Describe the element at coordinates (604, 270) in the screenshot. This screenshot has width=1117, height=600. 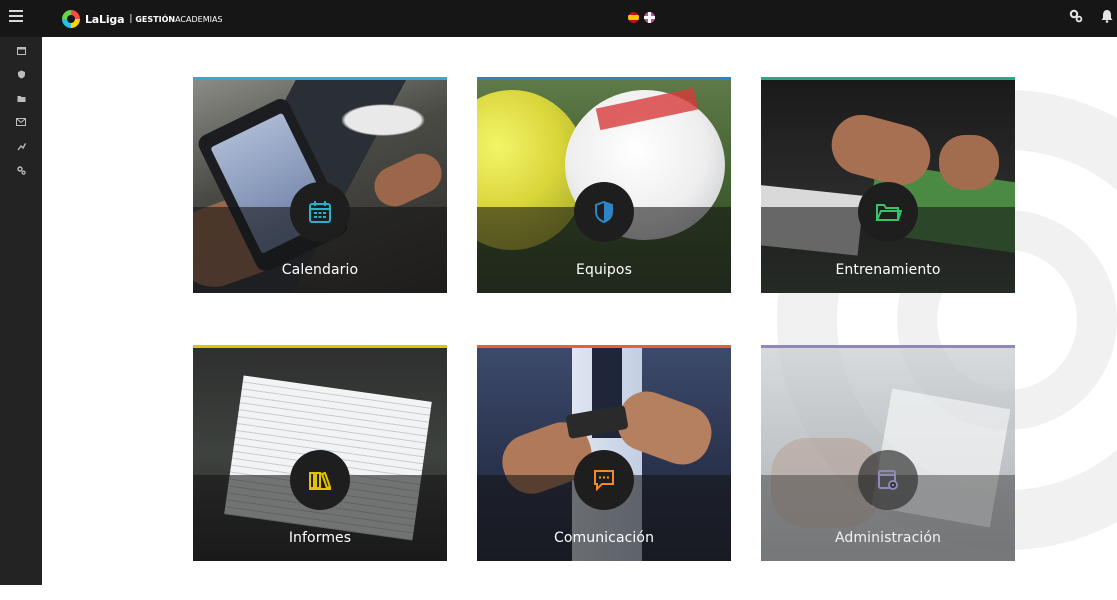
I see `tile-label: Equipos` at that location.